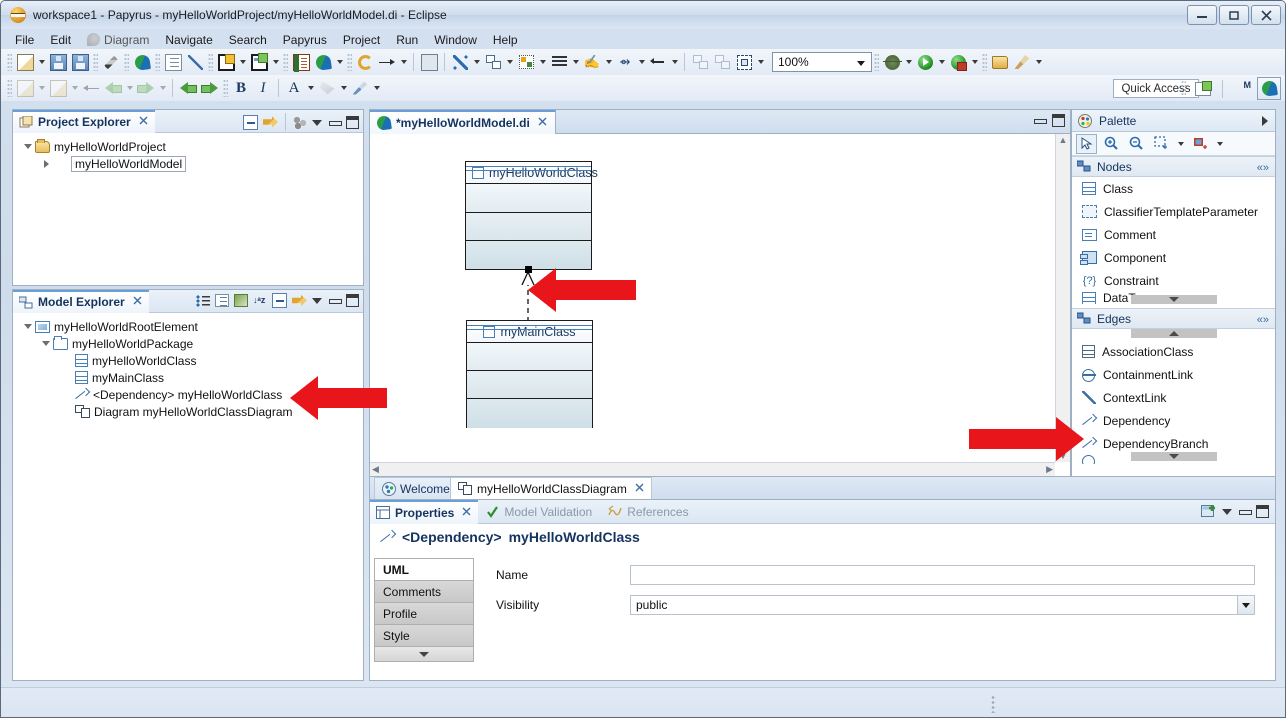 This screenshot has width=1286, height=718. What do you see at coordinates (300, 122) in the screenshot?
I see `view-filter-icon` at bounding box center [300, 122].